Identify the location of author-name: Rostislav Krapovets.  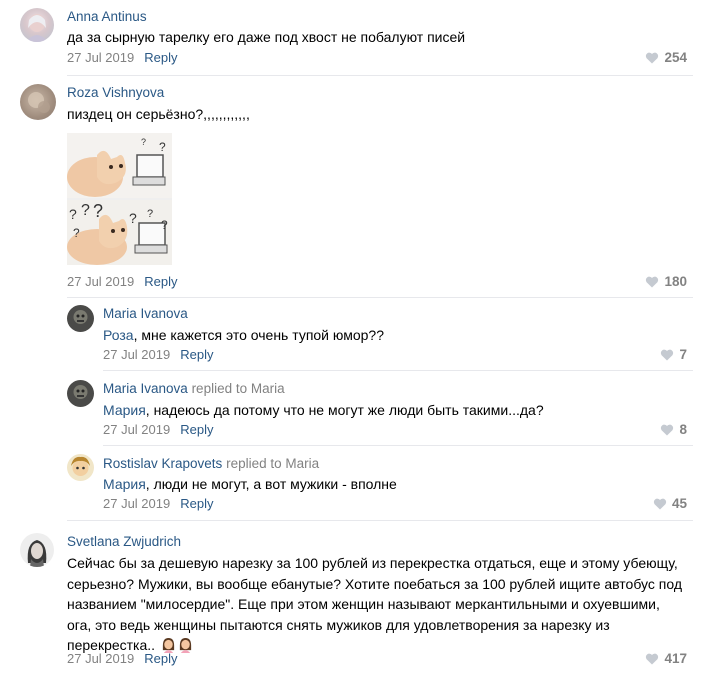
(162, 463).